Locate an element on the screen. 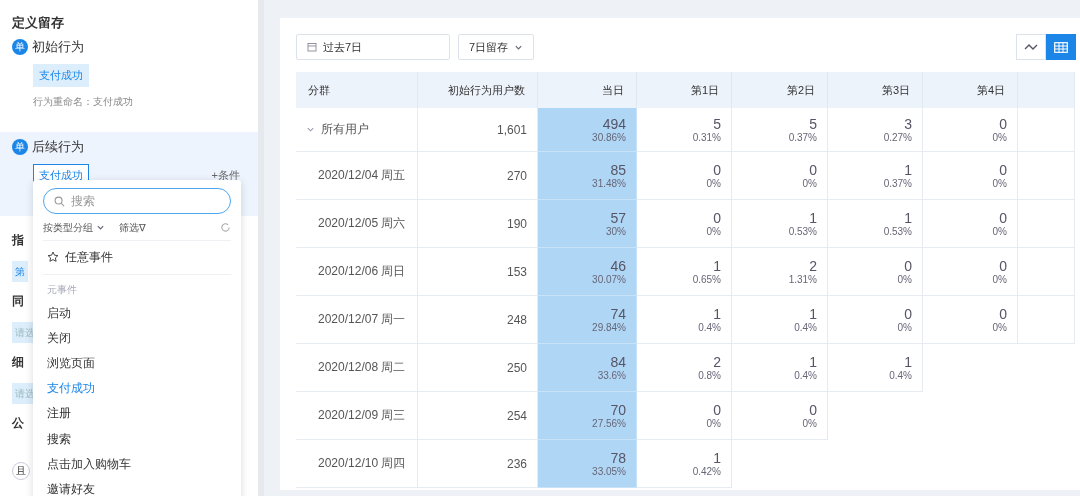  section-title: 定义留存 is located at coordinates (38, 23).